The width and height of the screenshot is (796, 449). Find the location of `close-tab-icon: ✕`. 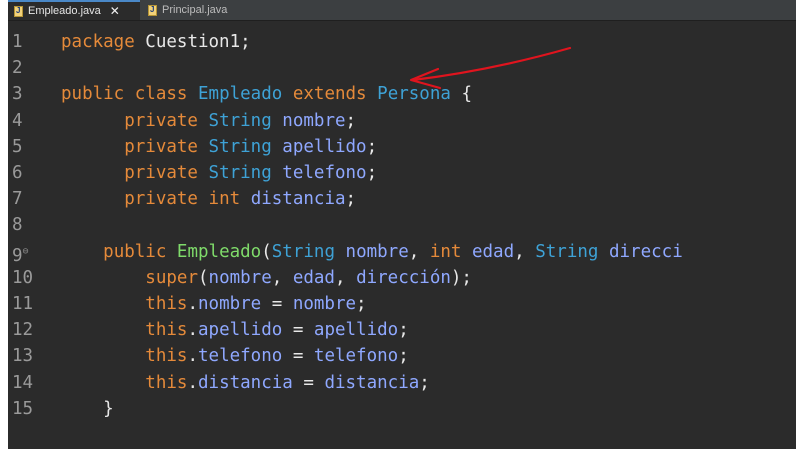

close-tab-icon: ✕ is located at coordinates (115, 11).